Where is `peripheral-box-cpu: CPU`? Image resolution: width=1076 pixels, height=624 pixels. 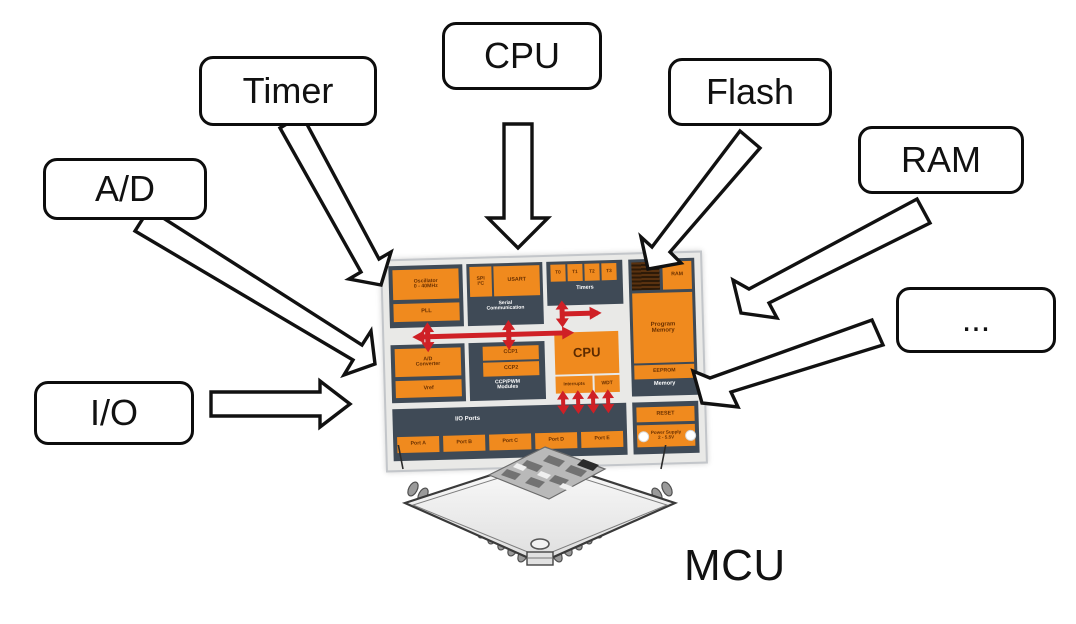
peripheral-box-cpu: CPU is located at coordinates (522, 56).